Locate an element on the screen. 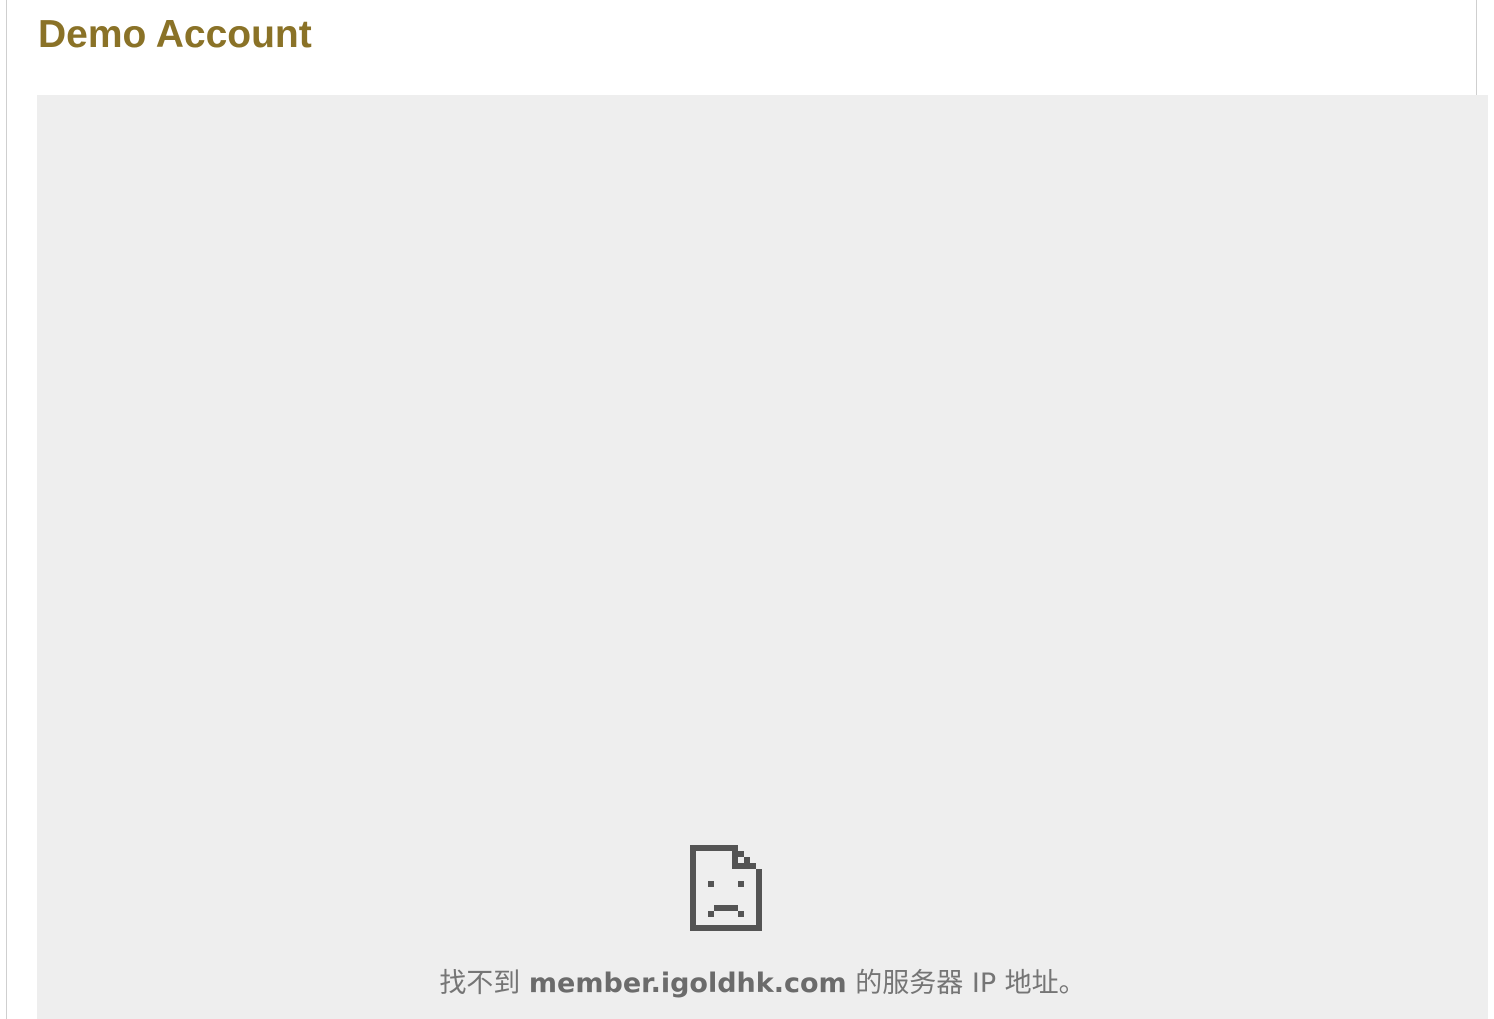 This screenshot has height=1019, width=1494. page-title: Demo Account is located at coordinates (175, 34).